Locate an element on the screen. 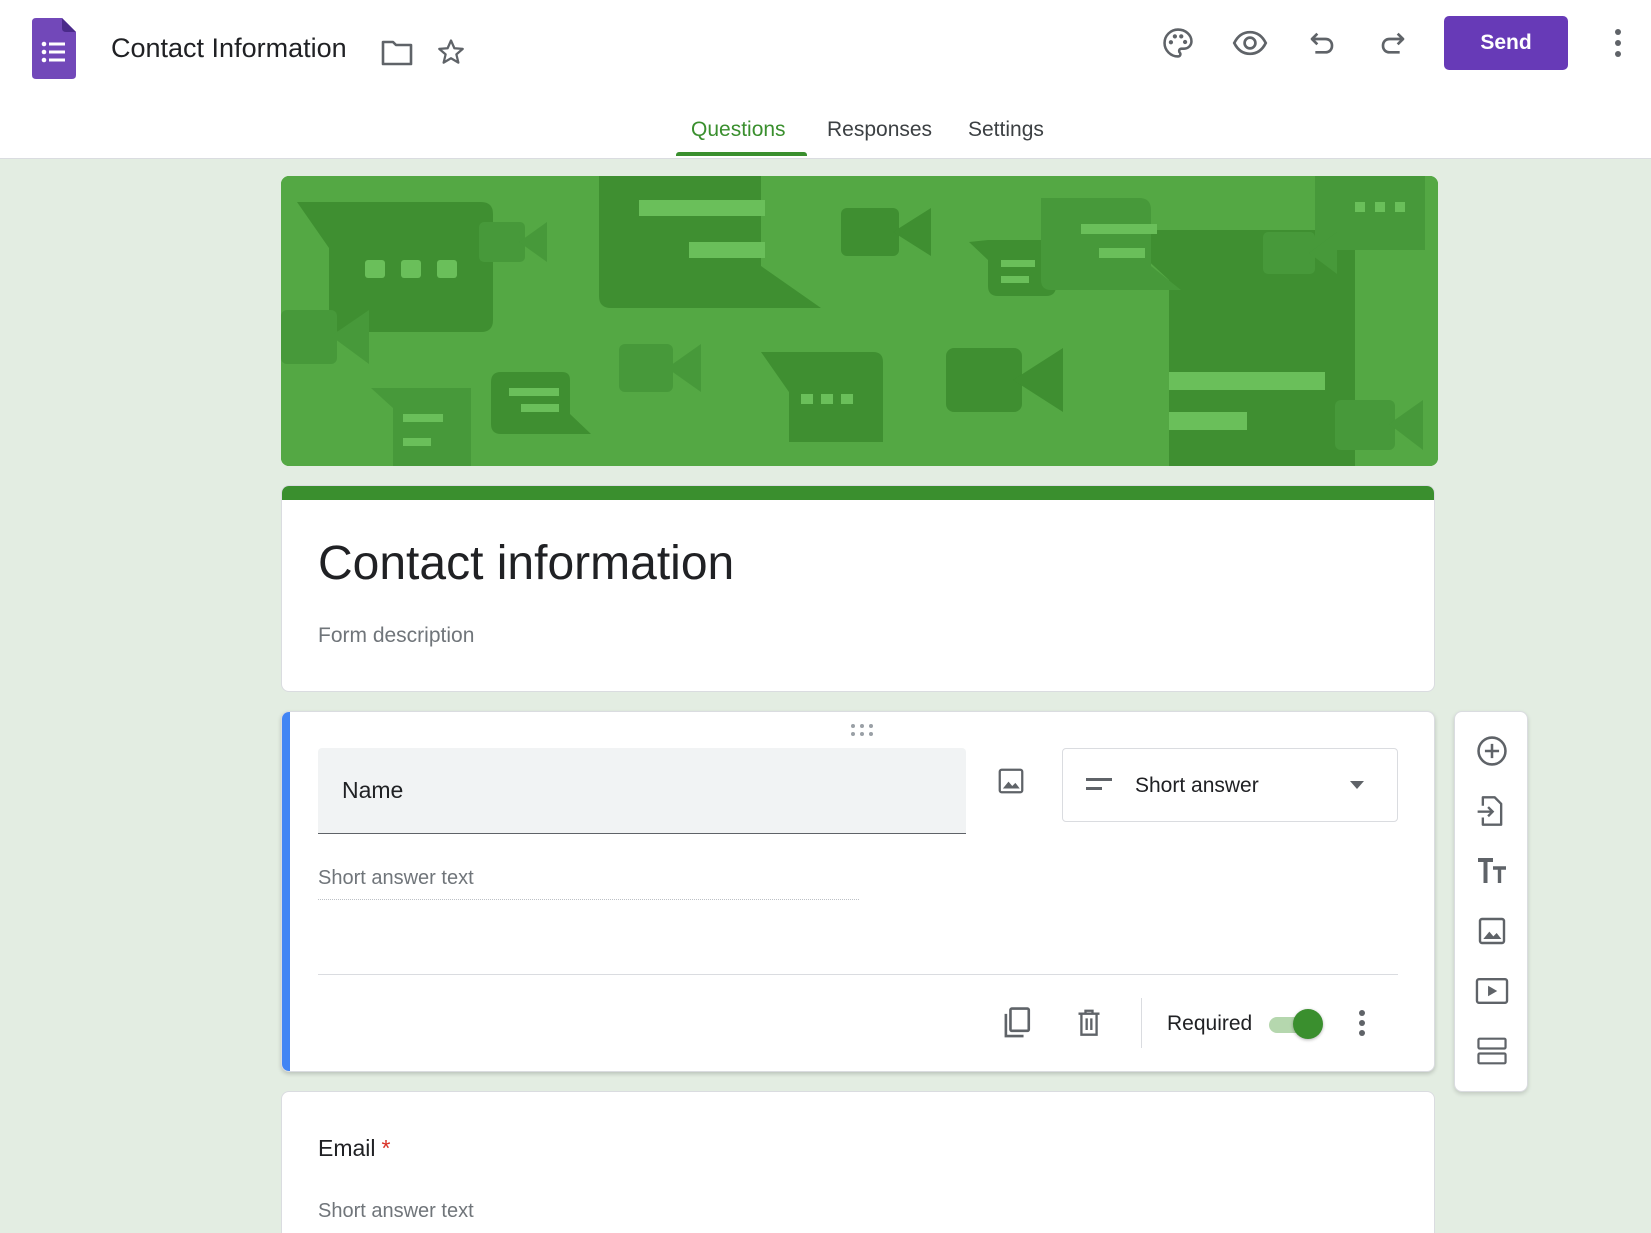 This screenshot has width=1651, height=1233. required-toggle is located at coordinates (1297, 1024).